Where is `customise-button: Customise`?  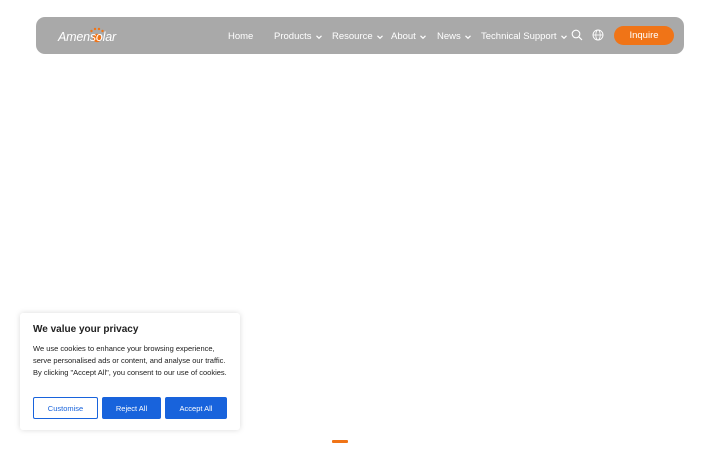
customise-button: Customise is located at coordinates (65, 408).